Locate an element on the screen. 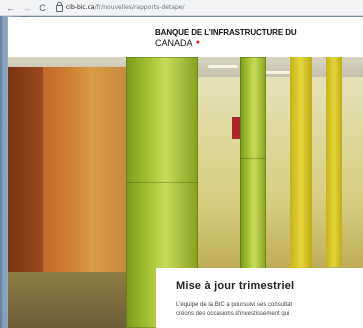 This screenshot has height=328, width=363. url-text: cib-bic.ca/fr/nouvelles/rapports-detape/ is located at coordinates (125, 7).